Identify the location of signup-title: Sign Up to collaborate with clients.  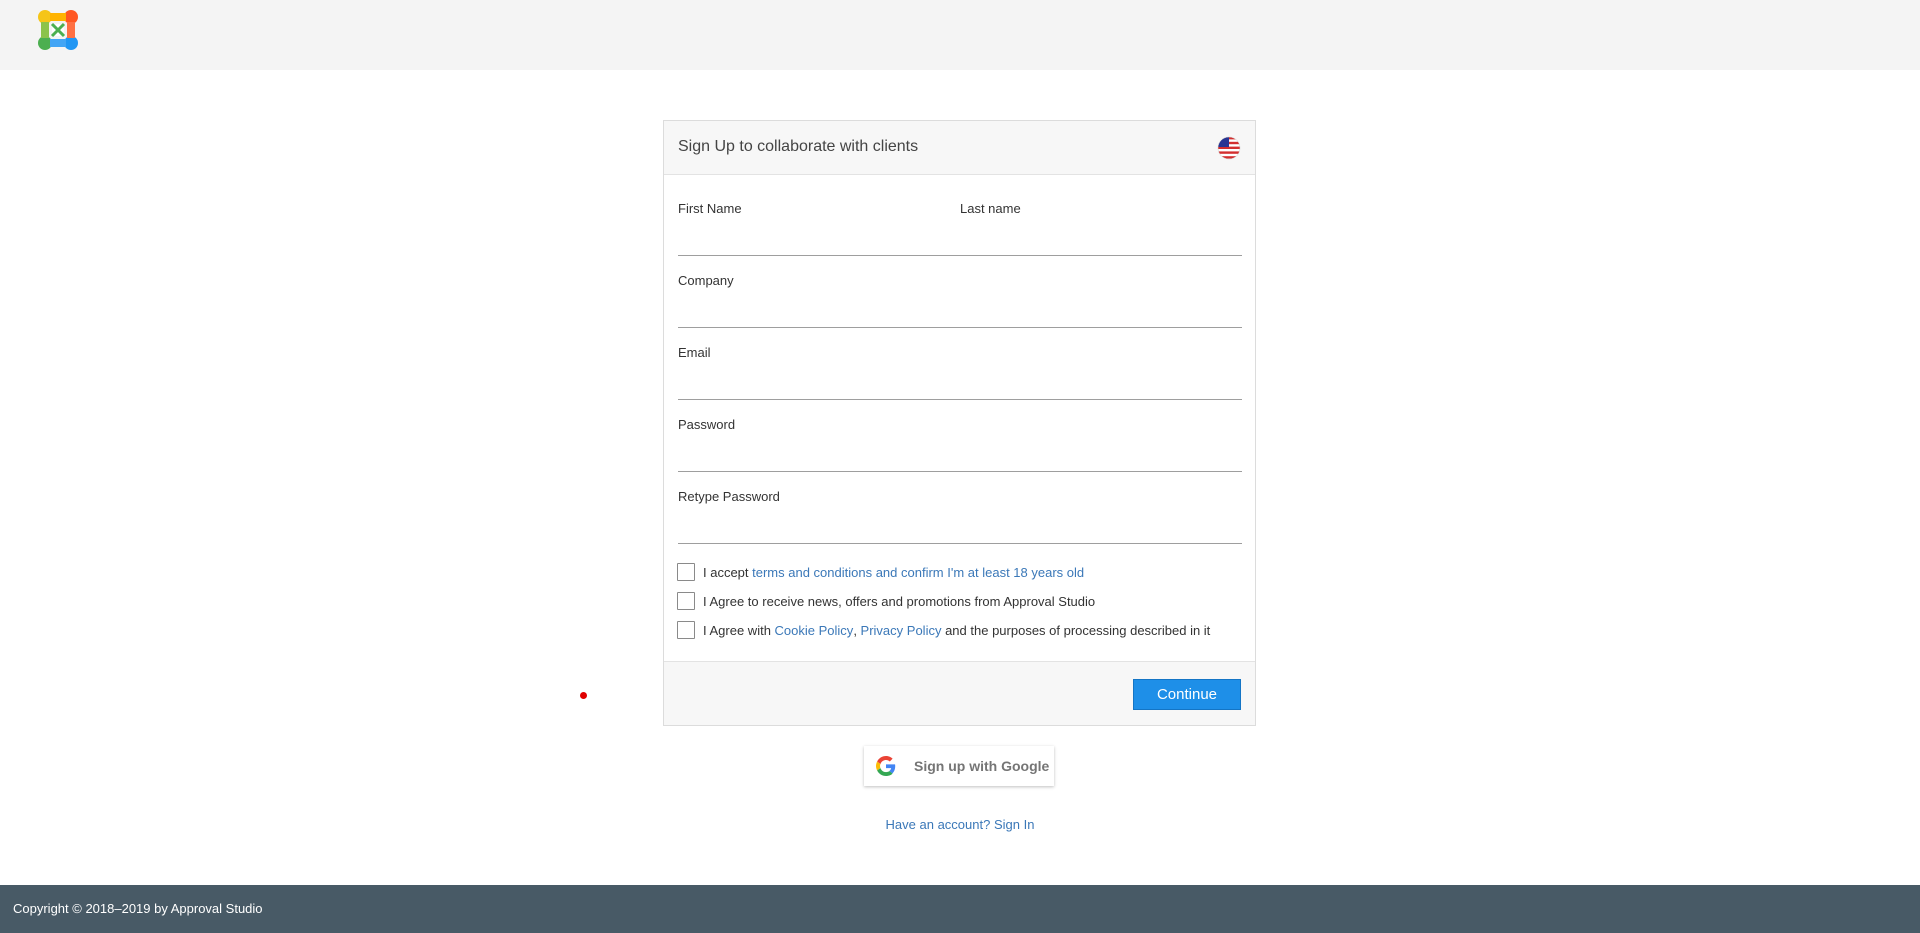
(798, 146).